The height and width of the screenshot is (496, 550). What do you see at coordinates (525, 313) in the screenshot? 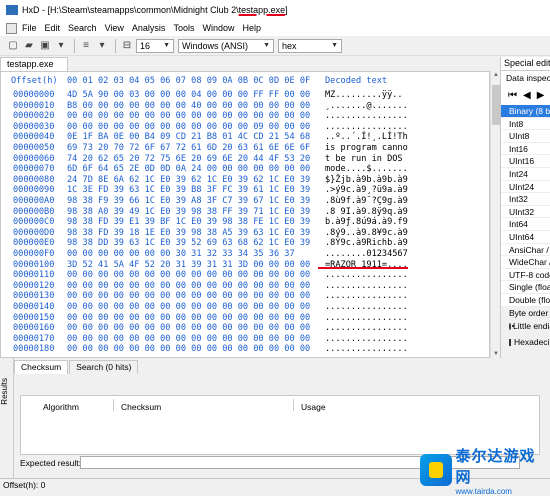
I see `byte-order-label: Byte order` at bounding box center [525, 313].